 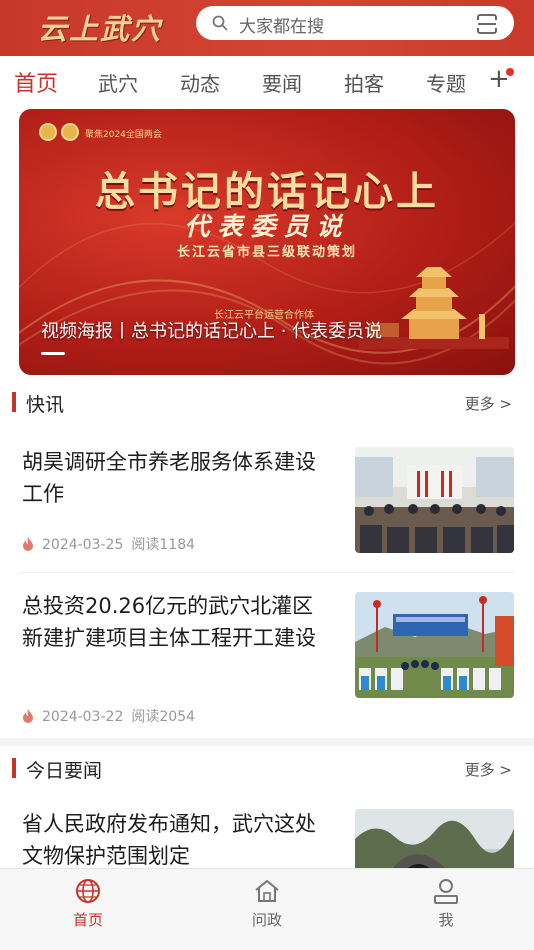 I want to click on banner-caption: 视频海报丨总书记的话记心上 · 代表委员说, so click(x=212, y=331).